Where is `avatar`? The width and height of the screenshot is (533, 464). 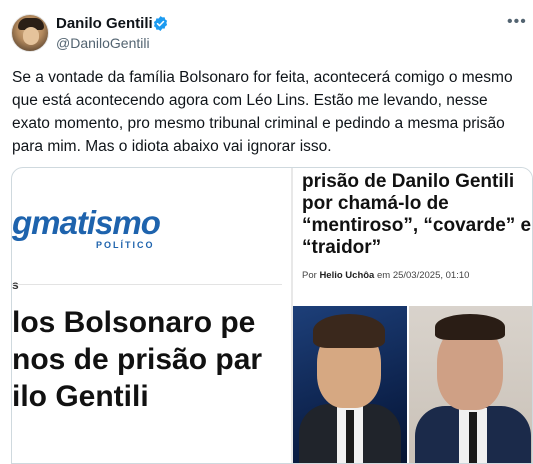
avatar is located at coordinates (30, 33).